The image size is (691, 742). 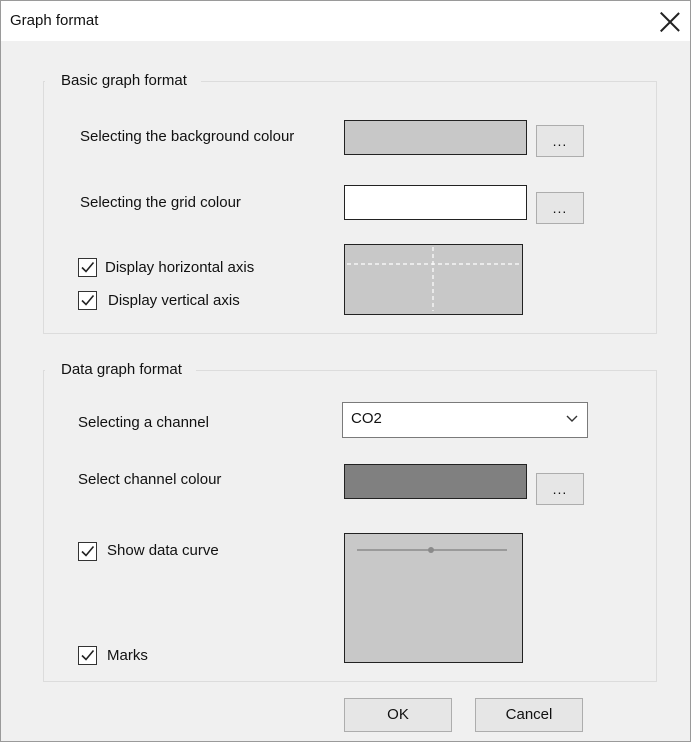 I want to click on chevron-down-icon, so click(x=572, y=418).